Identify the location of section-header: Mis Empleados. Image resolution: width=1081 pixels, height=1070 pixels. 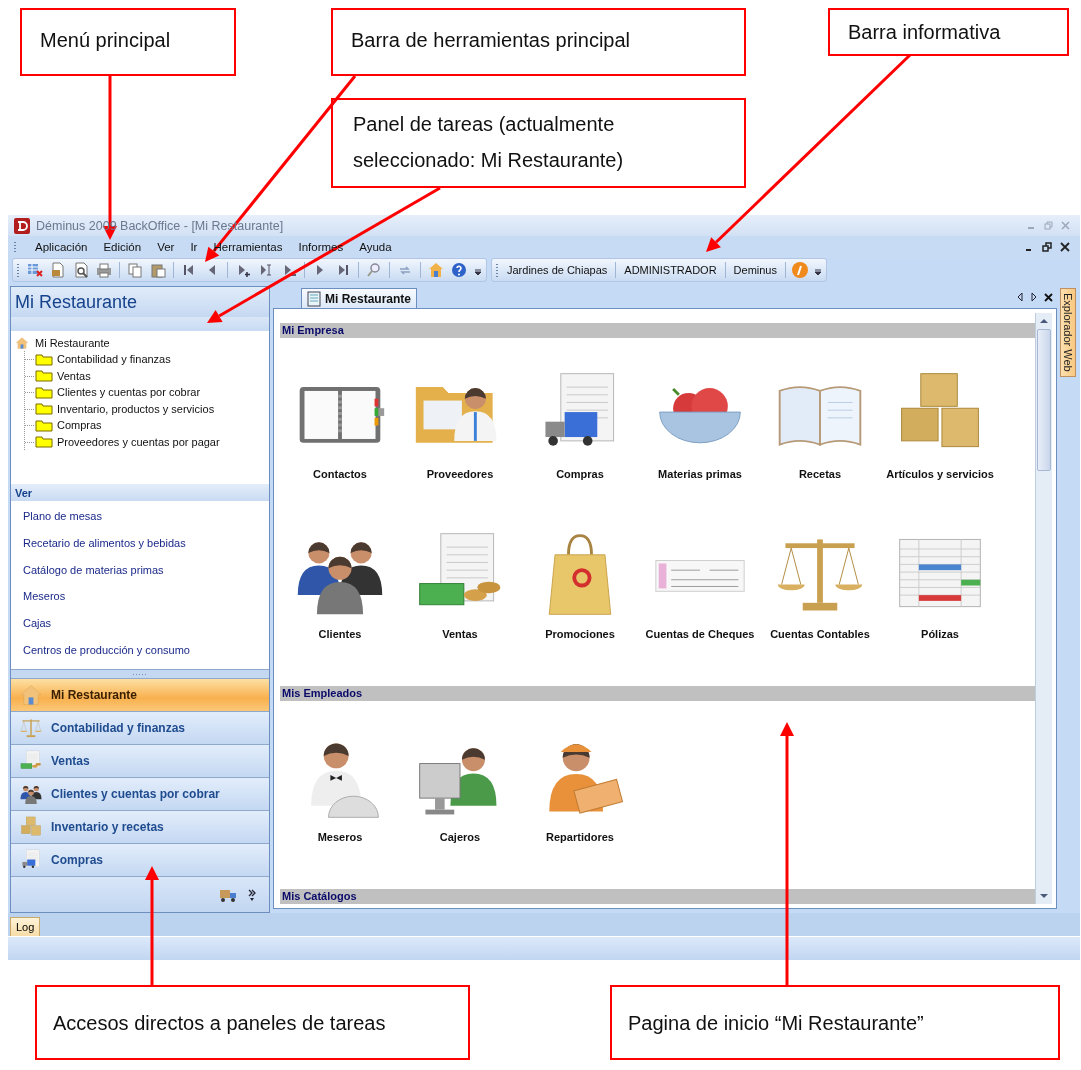
(657, 693).